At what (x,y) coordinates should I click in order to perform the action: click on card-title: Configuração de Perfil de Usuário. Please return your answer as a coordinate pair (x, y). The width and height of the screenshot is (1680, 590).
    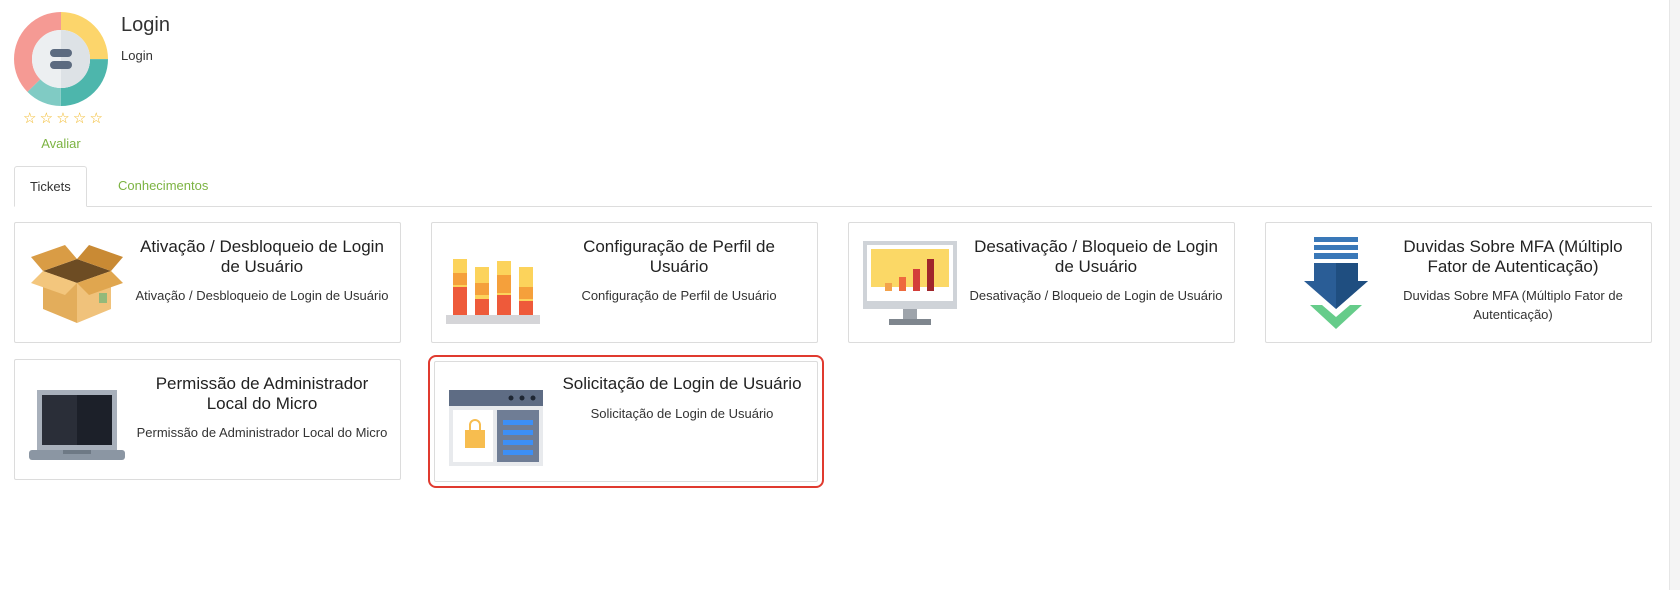
    Looking at the image, I should click on (679, 256).